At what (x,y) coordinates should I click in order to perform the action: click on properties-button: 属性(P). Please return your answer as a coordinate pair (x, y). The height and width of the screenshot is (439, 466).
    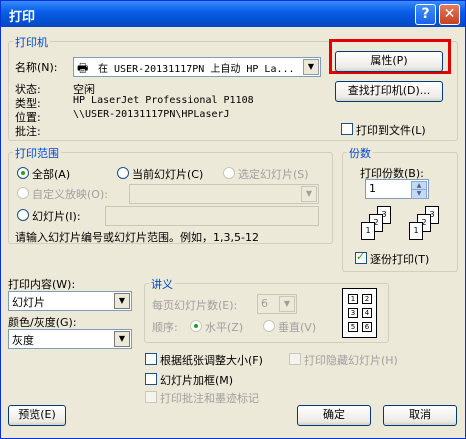
    Looking at the image, I should click on (389, 61).